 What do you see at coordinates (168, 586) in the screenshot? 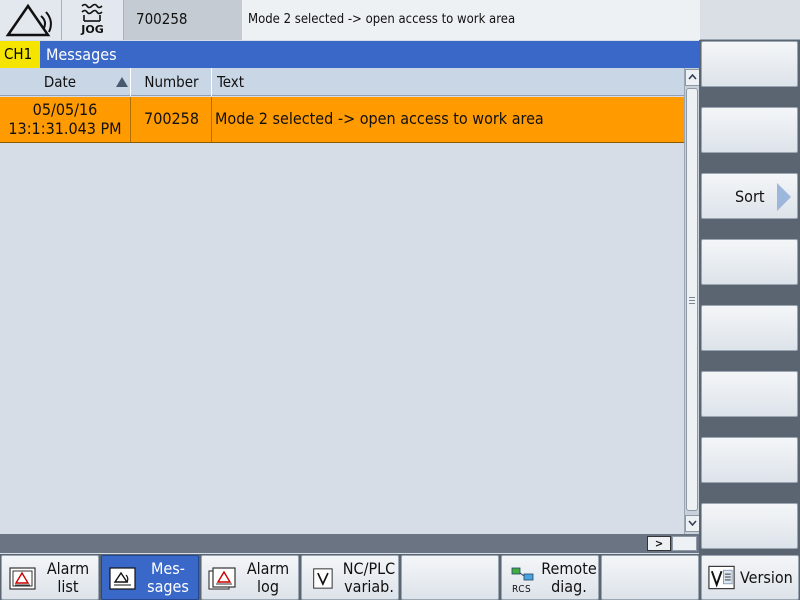
I see `label-line2: sages` at bounding box center [168, 586].